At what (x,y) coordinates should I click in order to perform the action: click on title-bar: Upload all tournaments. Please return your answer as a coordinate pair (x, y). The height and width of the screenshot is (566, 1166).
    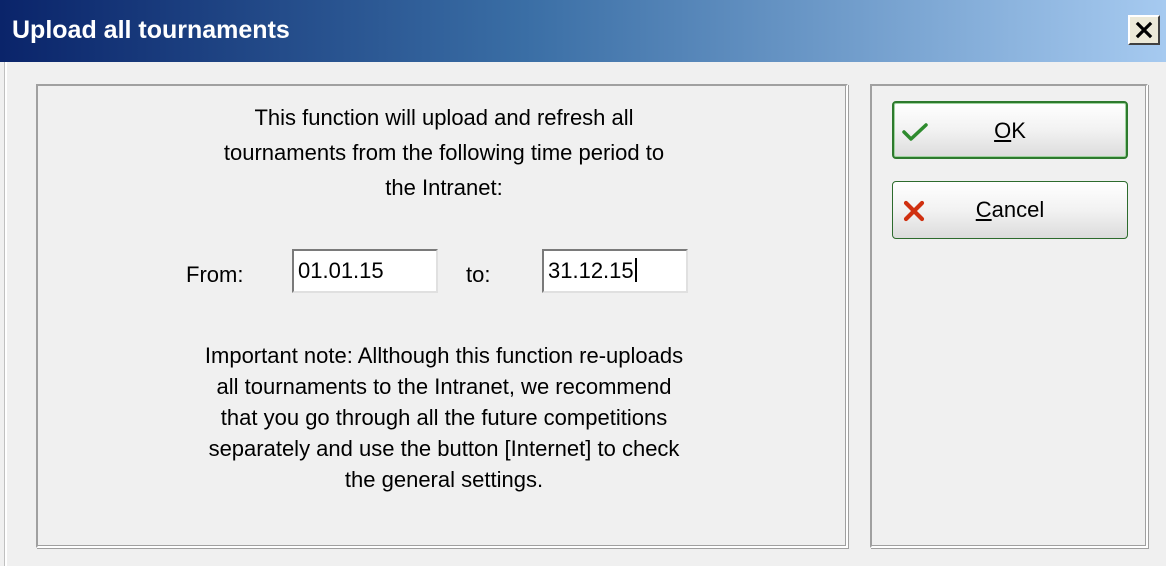
    Looking at the image, I should click on (583, 31).